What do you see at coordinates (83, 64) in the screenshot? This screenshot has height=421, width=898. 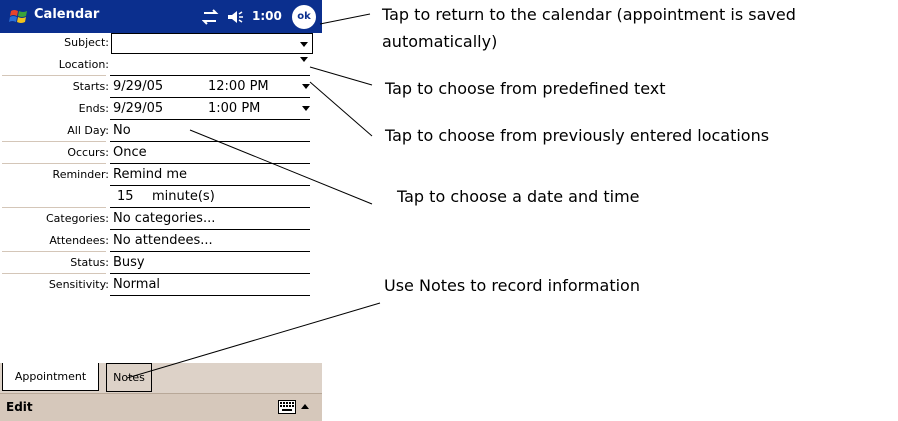 I see `location-label: Location:` at bounding box center [83, 64].